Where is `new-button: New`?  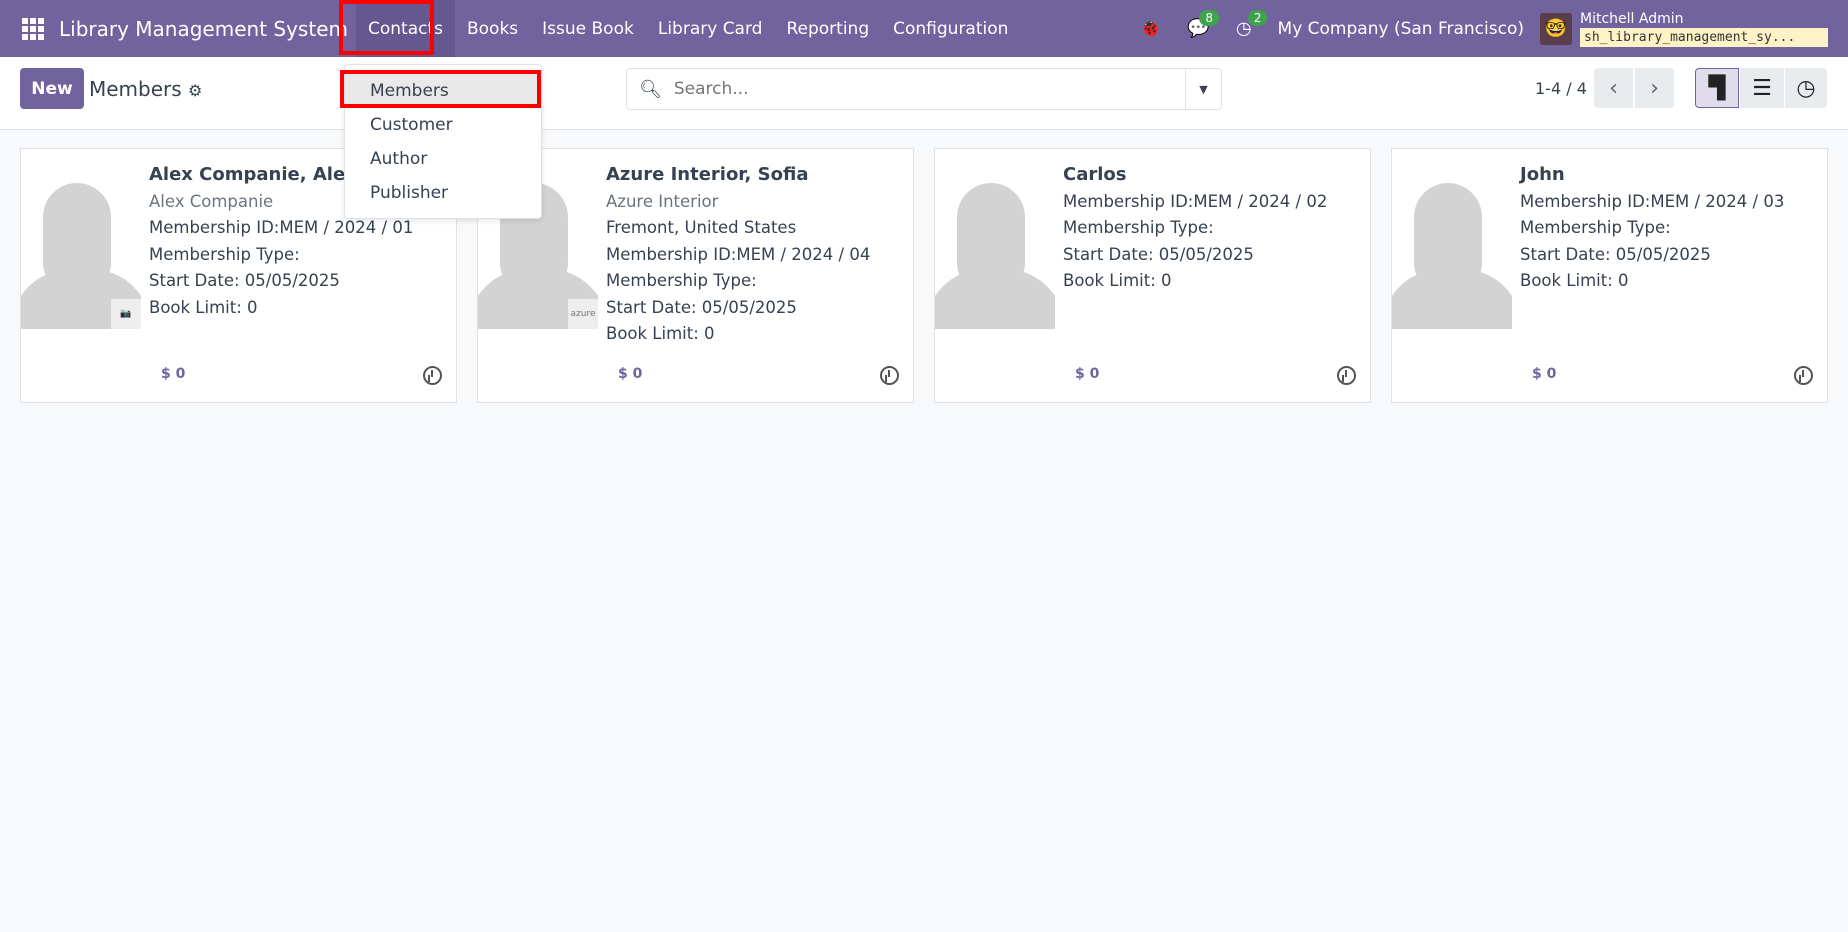 new-button: New is located at coordinates (52, 88).